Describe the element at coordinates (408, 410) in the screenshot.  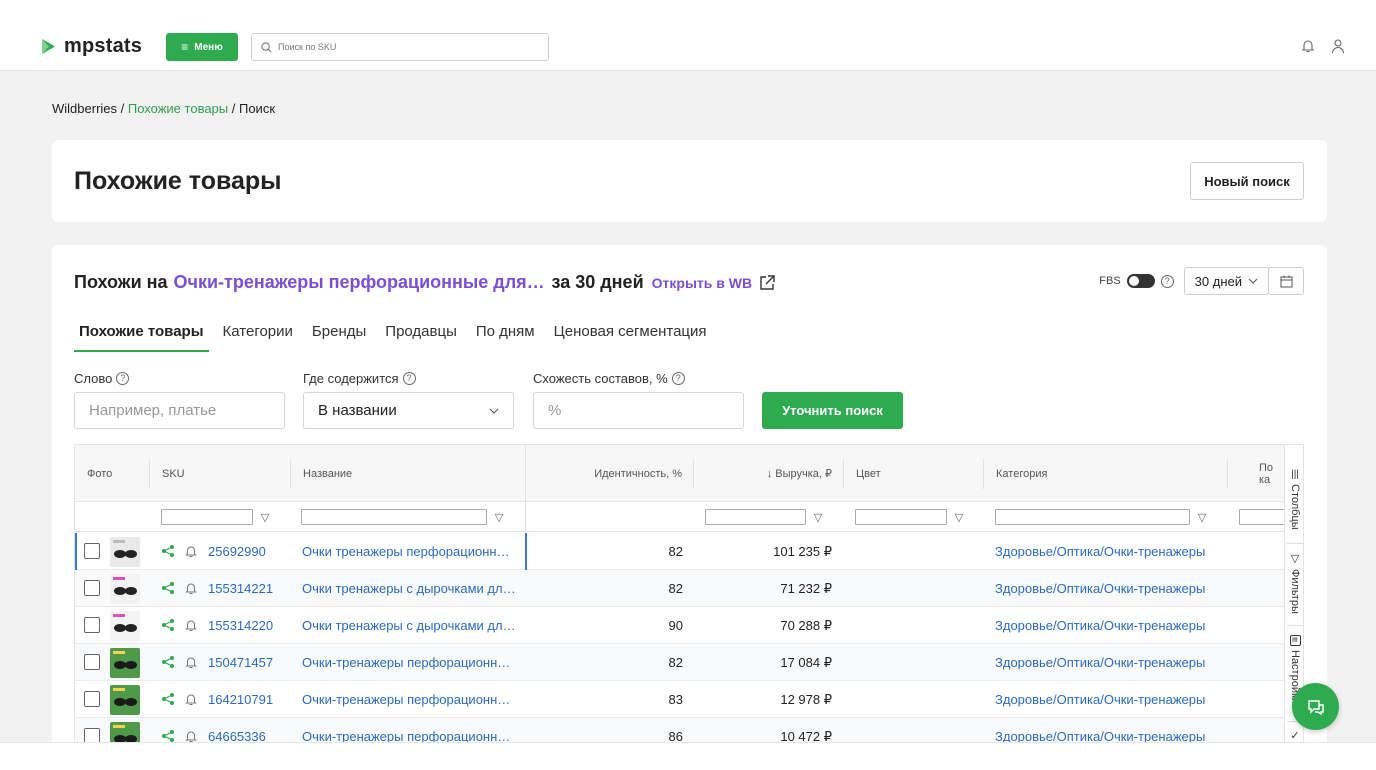
I see `where-select: В названии` at that location.